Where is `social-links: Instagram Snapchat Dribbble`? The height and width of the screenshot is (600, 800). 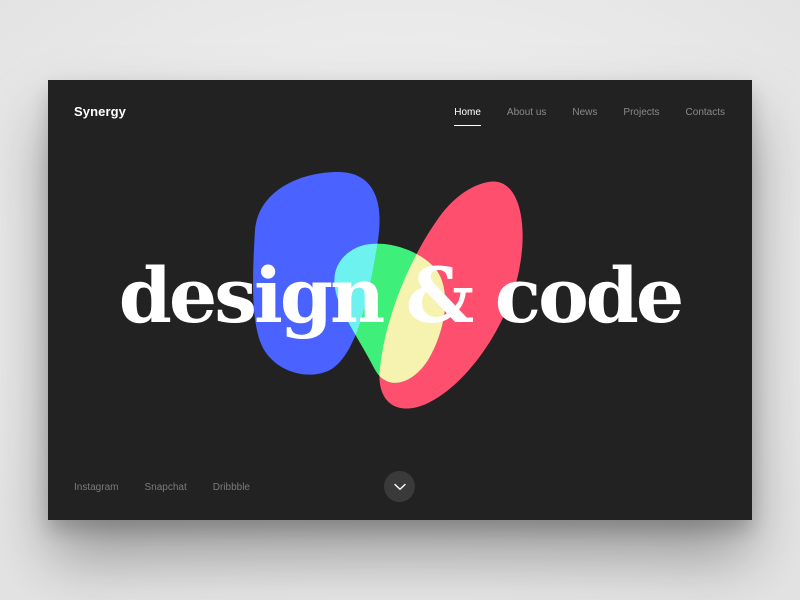
social-links: Instagram Snapchat Dribbble is located at coordinates (162, 487).